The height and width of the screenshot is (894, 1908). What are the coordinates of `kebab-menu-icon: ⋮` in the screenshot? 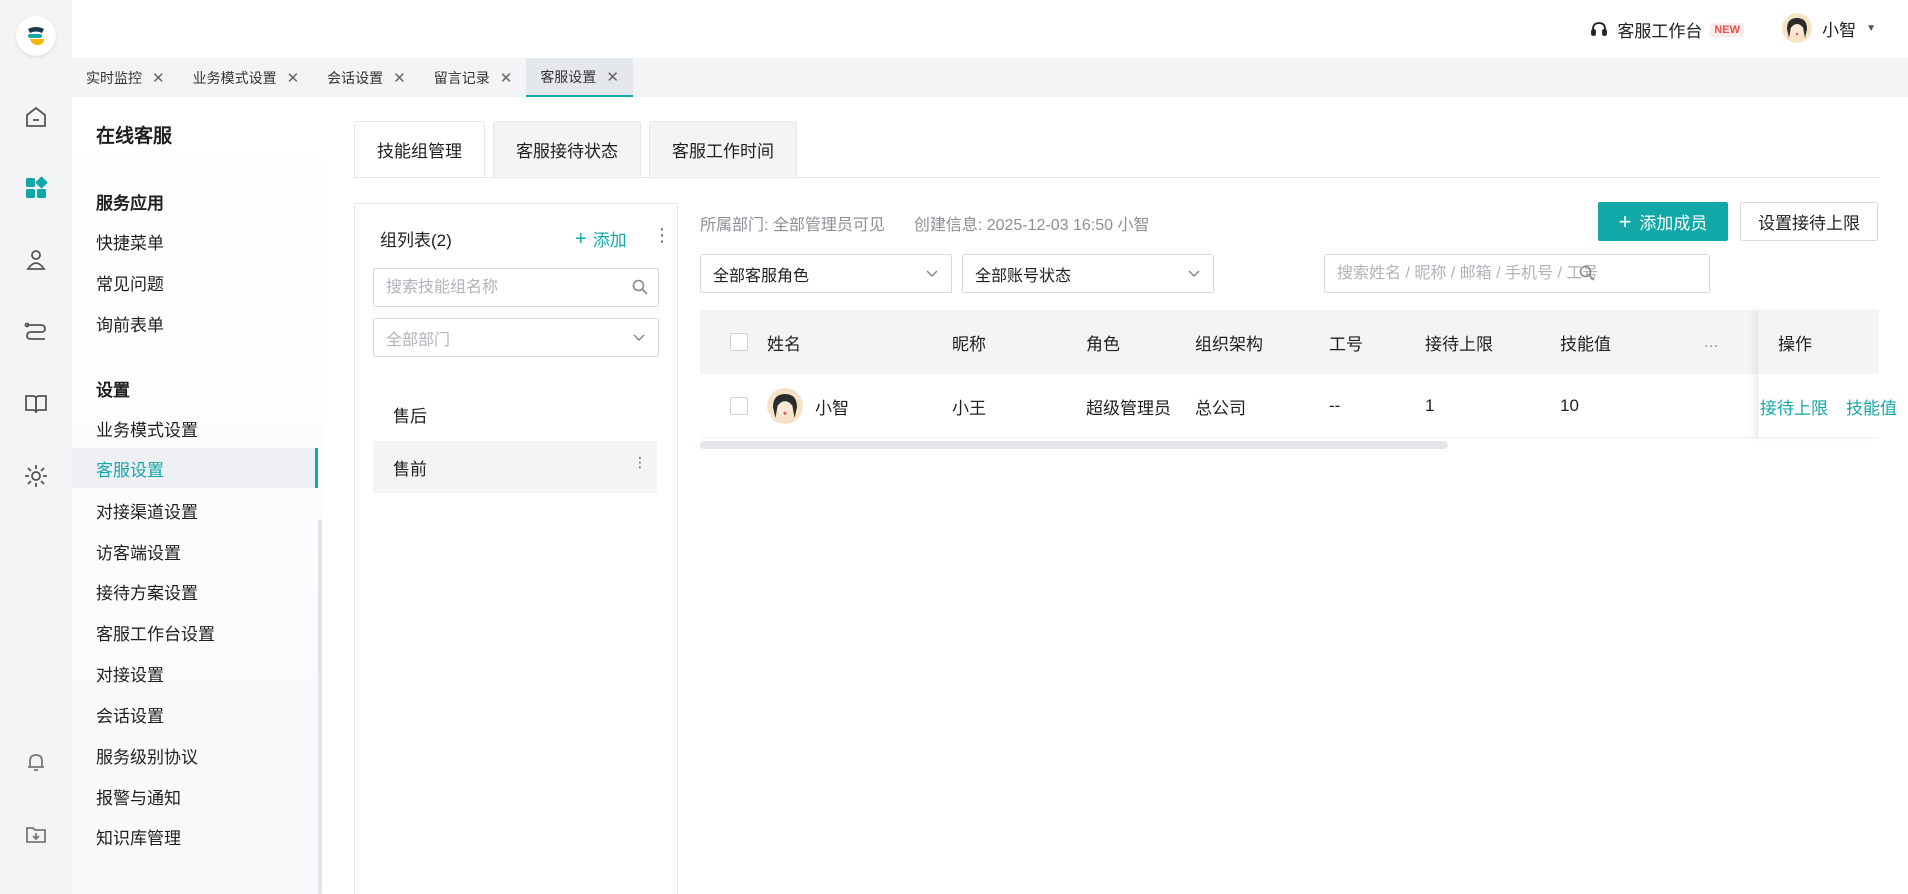 It's located at (640, 462).